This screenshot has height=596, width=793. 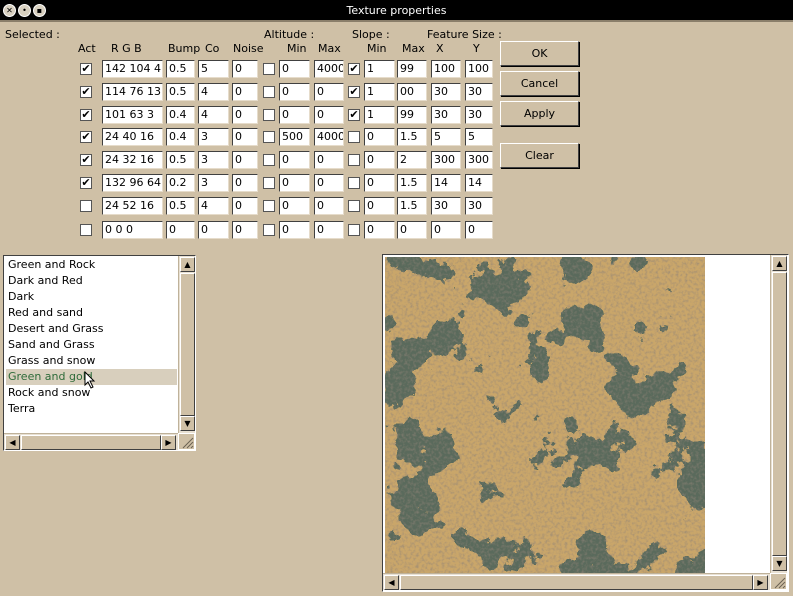 What do you see at coordinates (186, 441) in the screenshot?
I see `resize-grip-icon` at bounding box center [186, 441].